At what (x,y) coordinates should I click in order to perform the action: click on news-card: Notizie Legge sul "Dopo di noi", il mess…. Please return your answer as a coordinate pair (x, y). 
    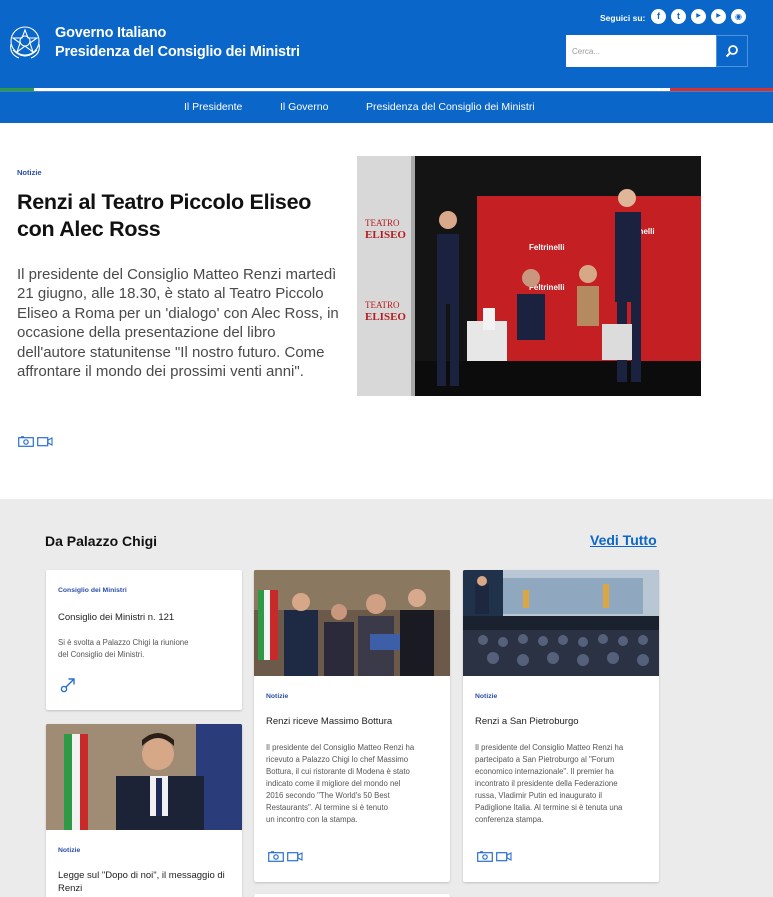
    Looking at the image, I should click on (144, 810).